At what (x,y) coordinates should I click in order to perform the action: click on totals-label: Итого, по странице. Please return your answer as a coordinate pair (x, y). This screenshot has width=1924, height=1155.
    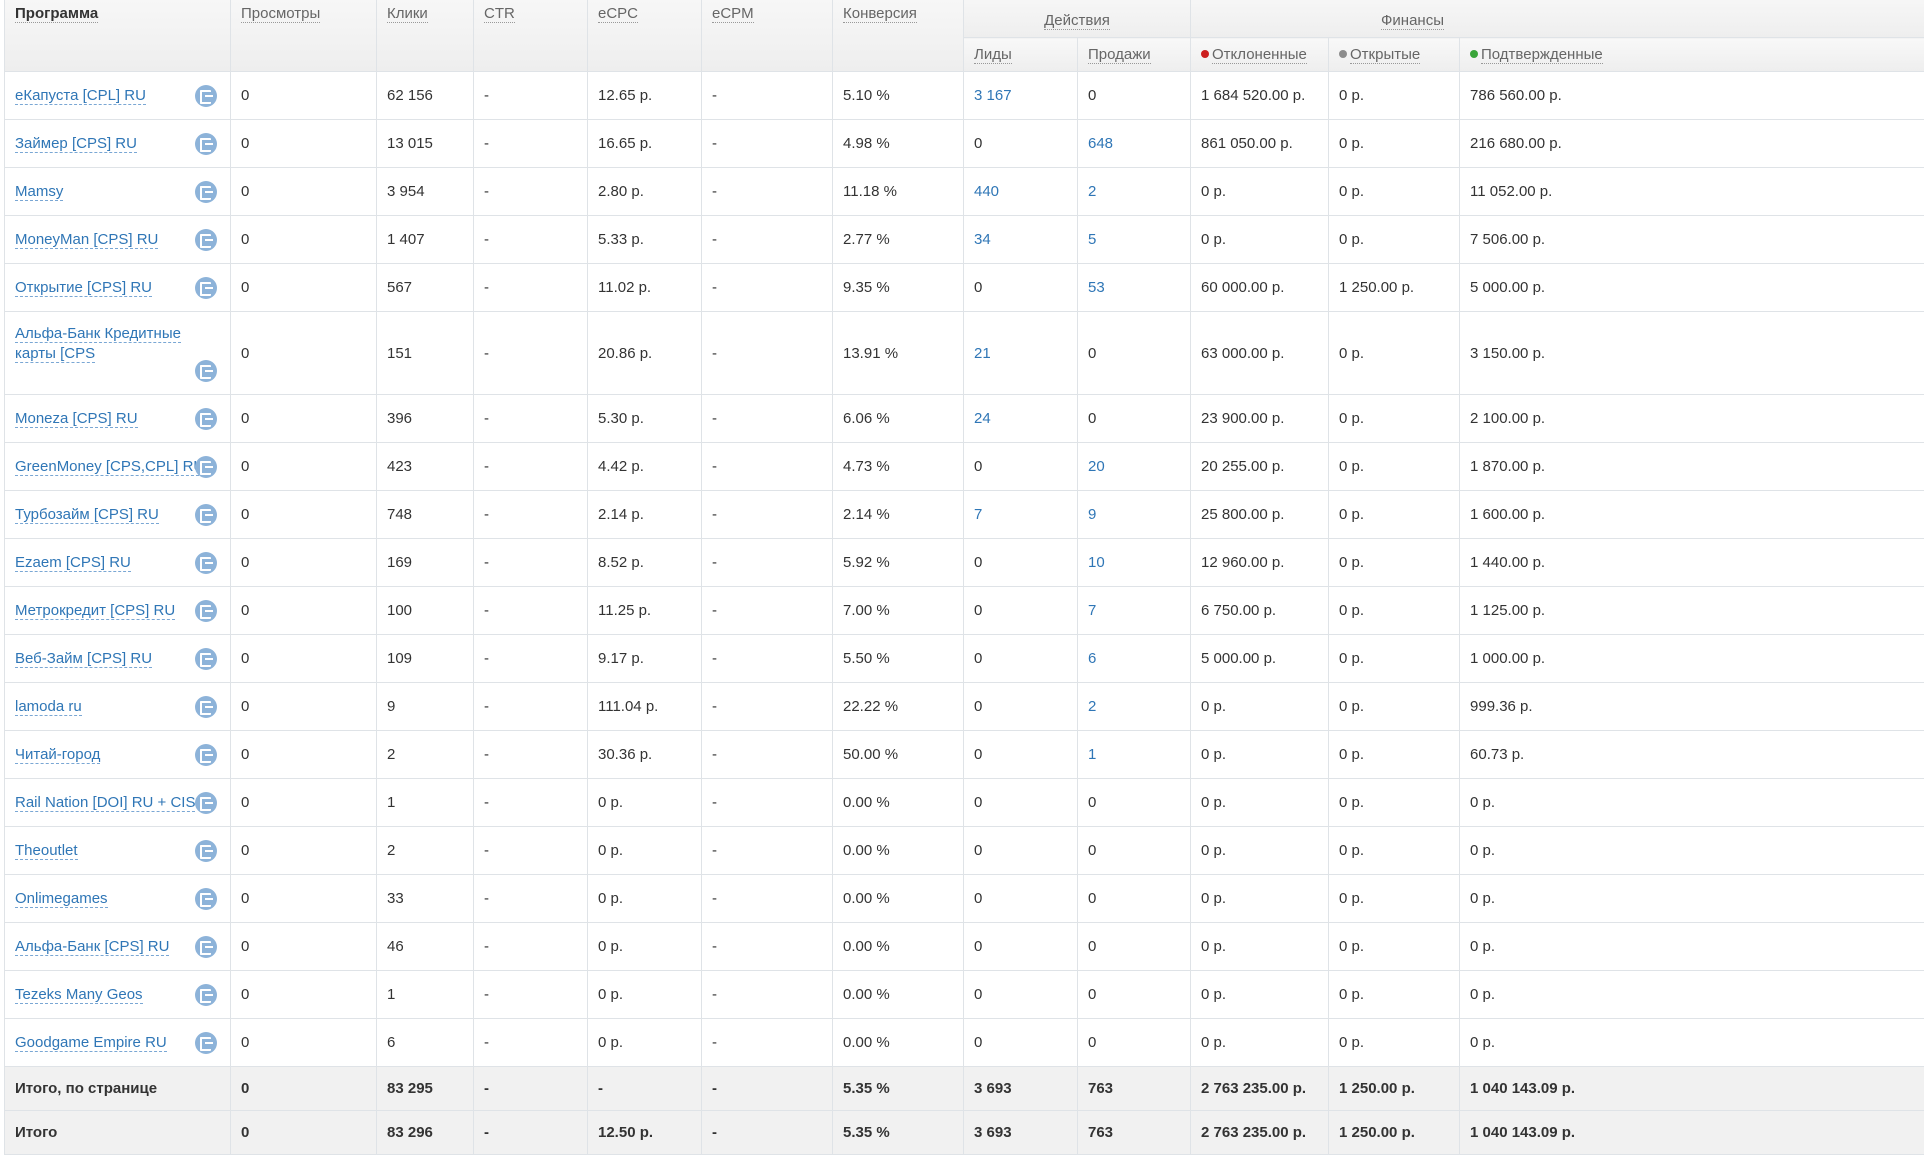
    Looking at the image, I should click on (118, 1089).